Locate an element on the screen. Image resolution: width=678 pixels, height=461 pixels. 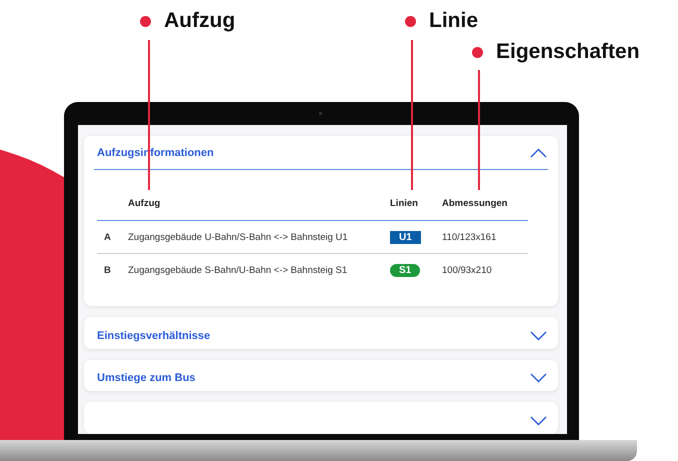
callout-label: Linie is located at coordinates (453, 21).